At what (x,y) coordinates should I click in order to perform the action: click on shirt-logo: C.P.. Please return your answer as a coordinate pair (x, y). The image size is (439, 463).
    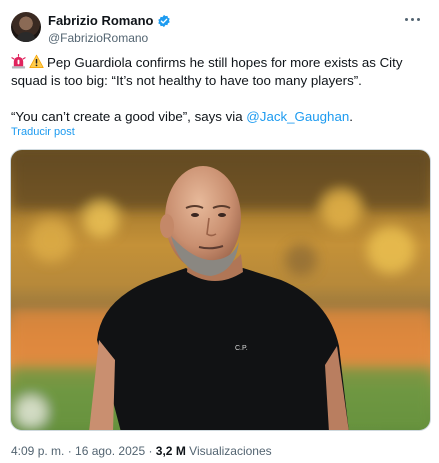
    Looking at the image, I should click on (241, 348).